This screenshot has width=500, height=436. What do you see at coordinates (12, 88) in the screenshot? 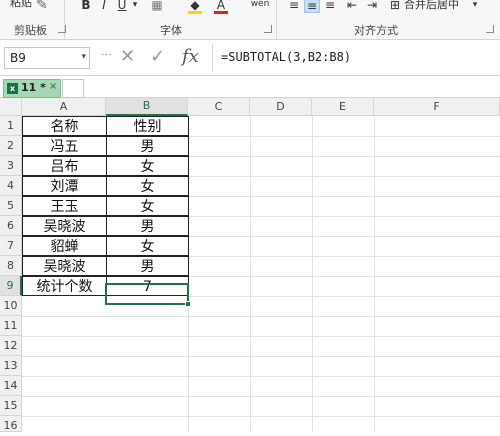
I see `excel-file-icon: x` at bounding box center [12, 88].